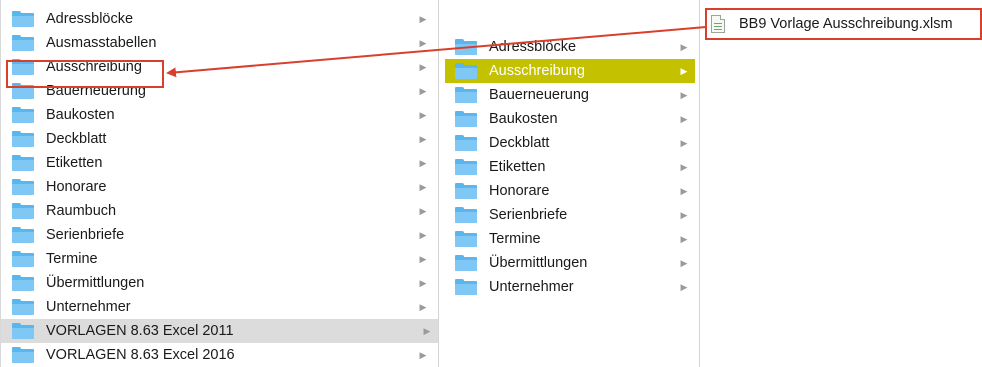  What do you see at coordinates (223, 43) in the screenshot?
I see `folder-row: Ausmasstabellen ▶` at bounding box center [223, 43].